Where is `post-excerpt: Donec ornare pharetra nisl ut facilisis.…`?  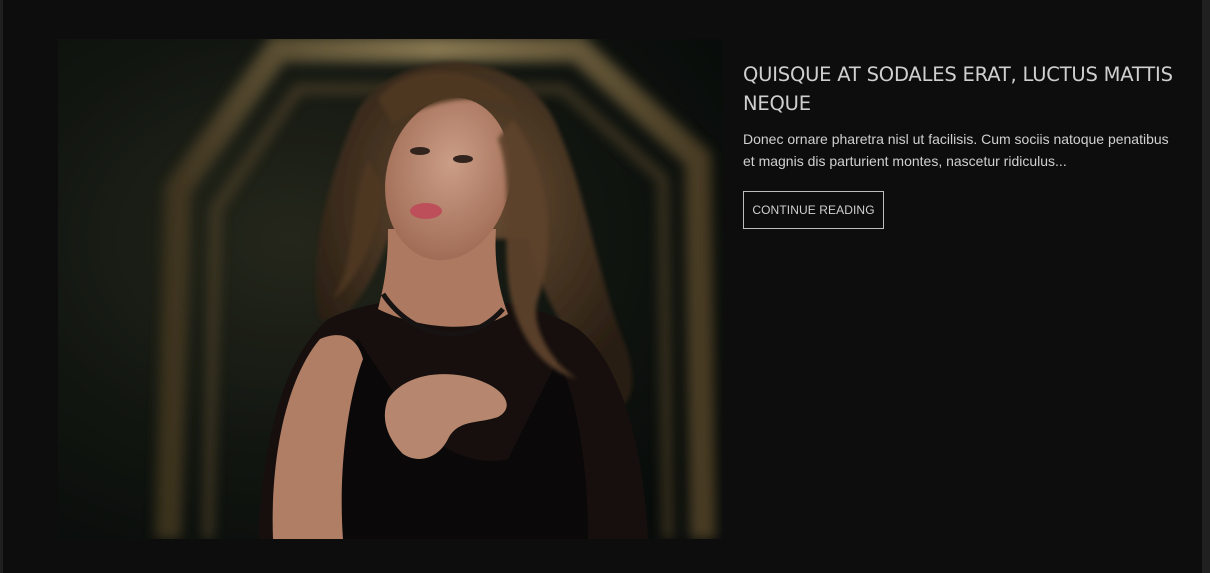 post-excerpt: Donec ornare pharetra nisl ut facilisis.… is located at coordinates (956, 150).